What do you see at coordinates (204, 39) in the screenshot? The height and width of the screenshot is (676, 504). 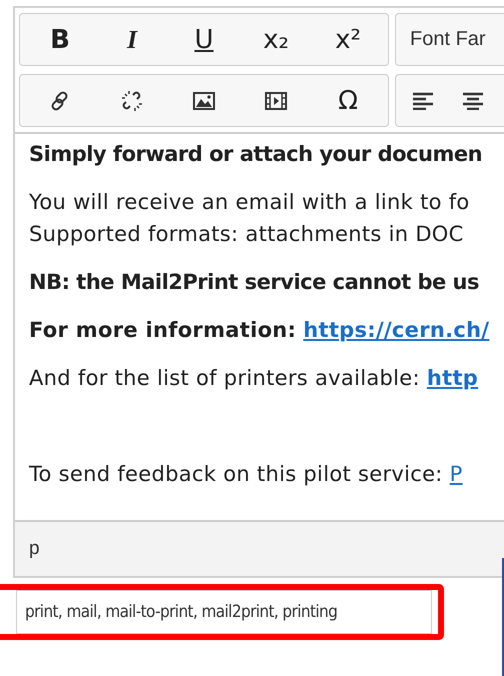 I see `format-button: U` at bounding box center [204, 39].